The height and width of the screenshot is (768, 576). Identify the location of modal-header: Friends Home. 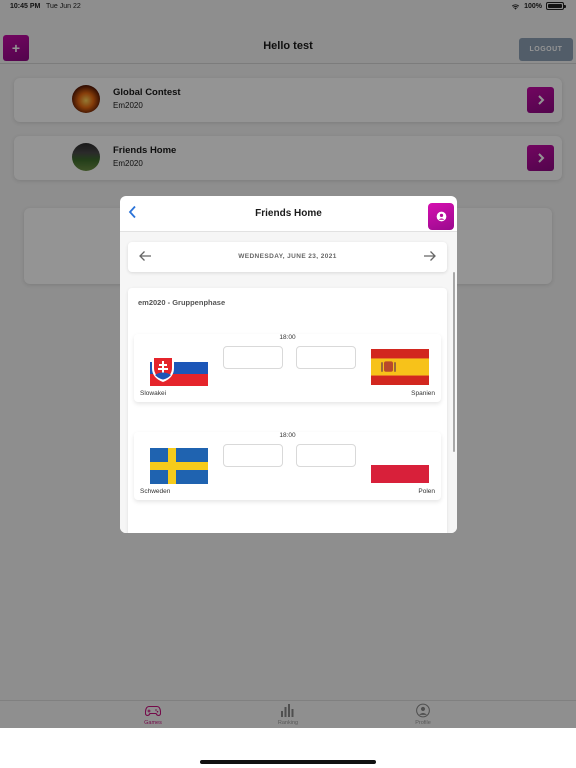
(288, 214).